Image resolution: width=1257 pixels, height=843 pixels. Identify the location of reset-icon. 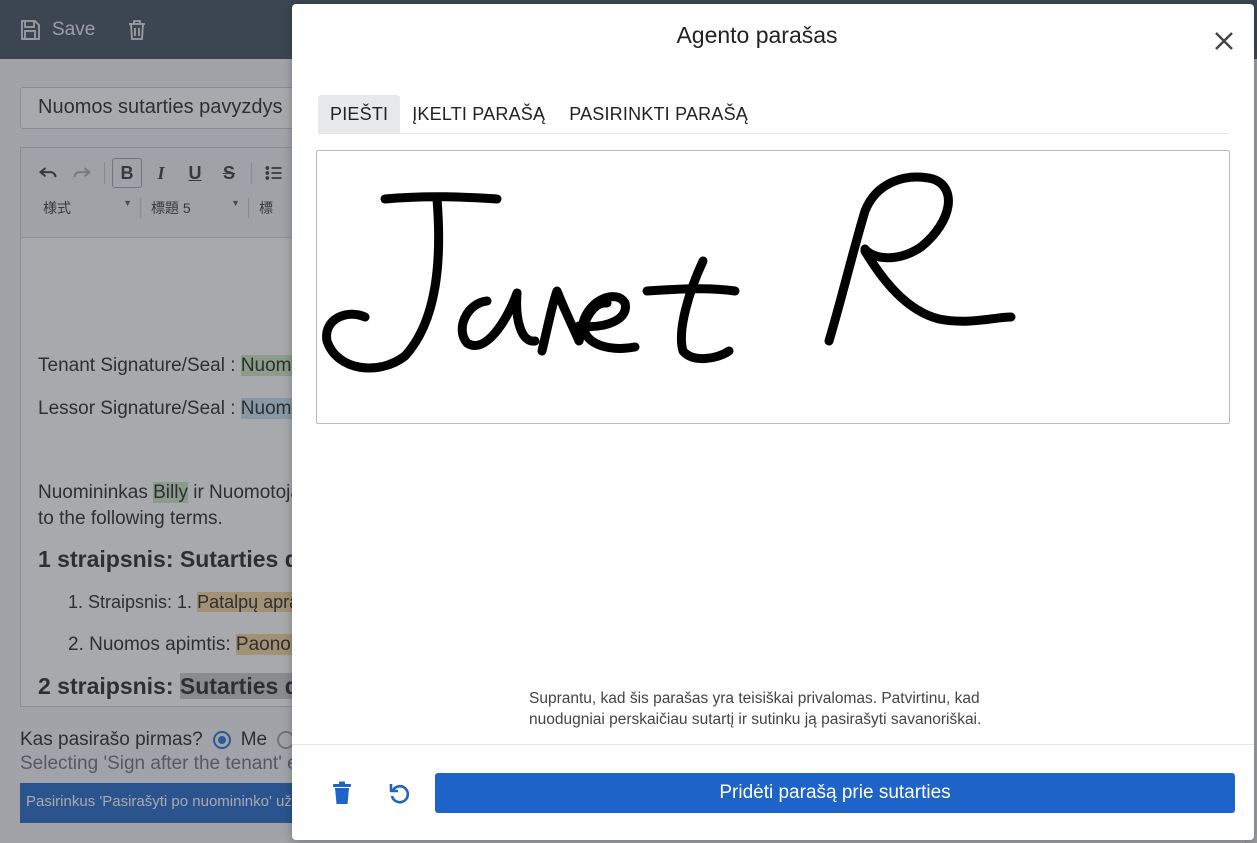
(399, 794).